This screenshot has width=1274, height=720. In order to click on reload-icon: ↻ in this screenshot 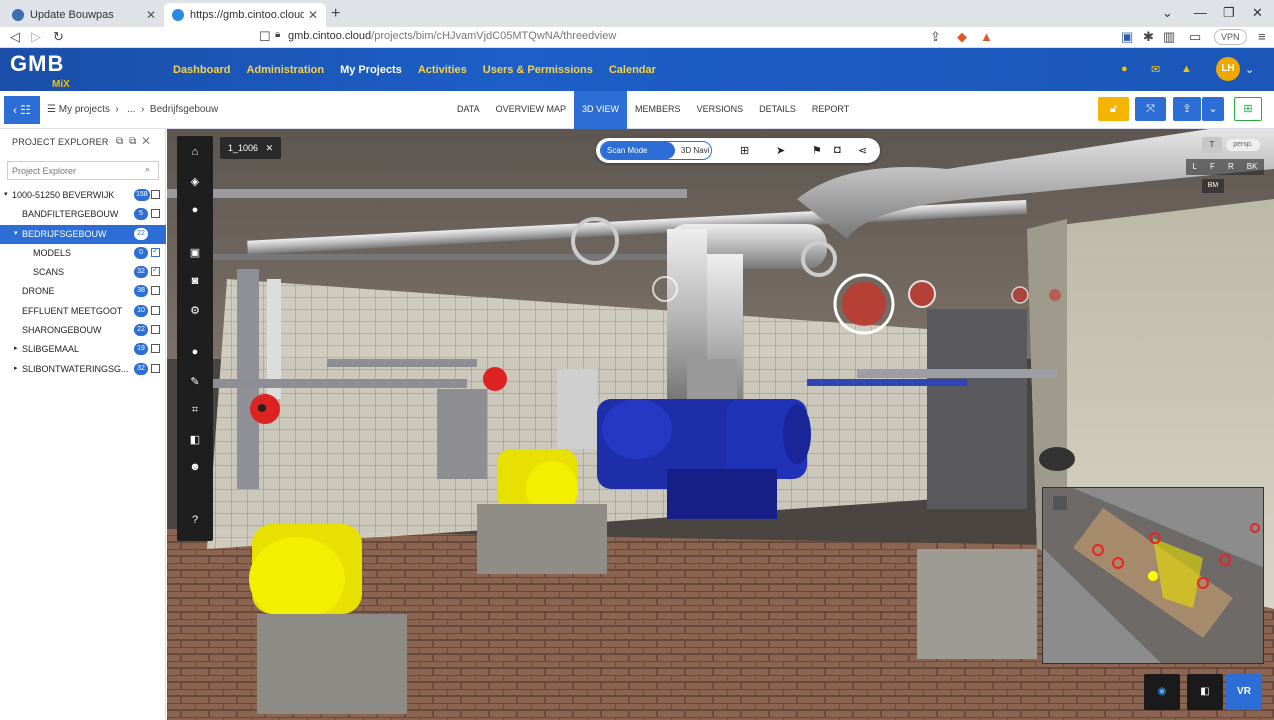, I will do `click(58, 37)`.